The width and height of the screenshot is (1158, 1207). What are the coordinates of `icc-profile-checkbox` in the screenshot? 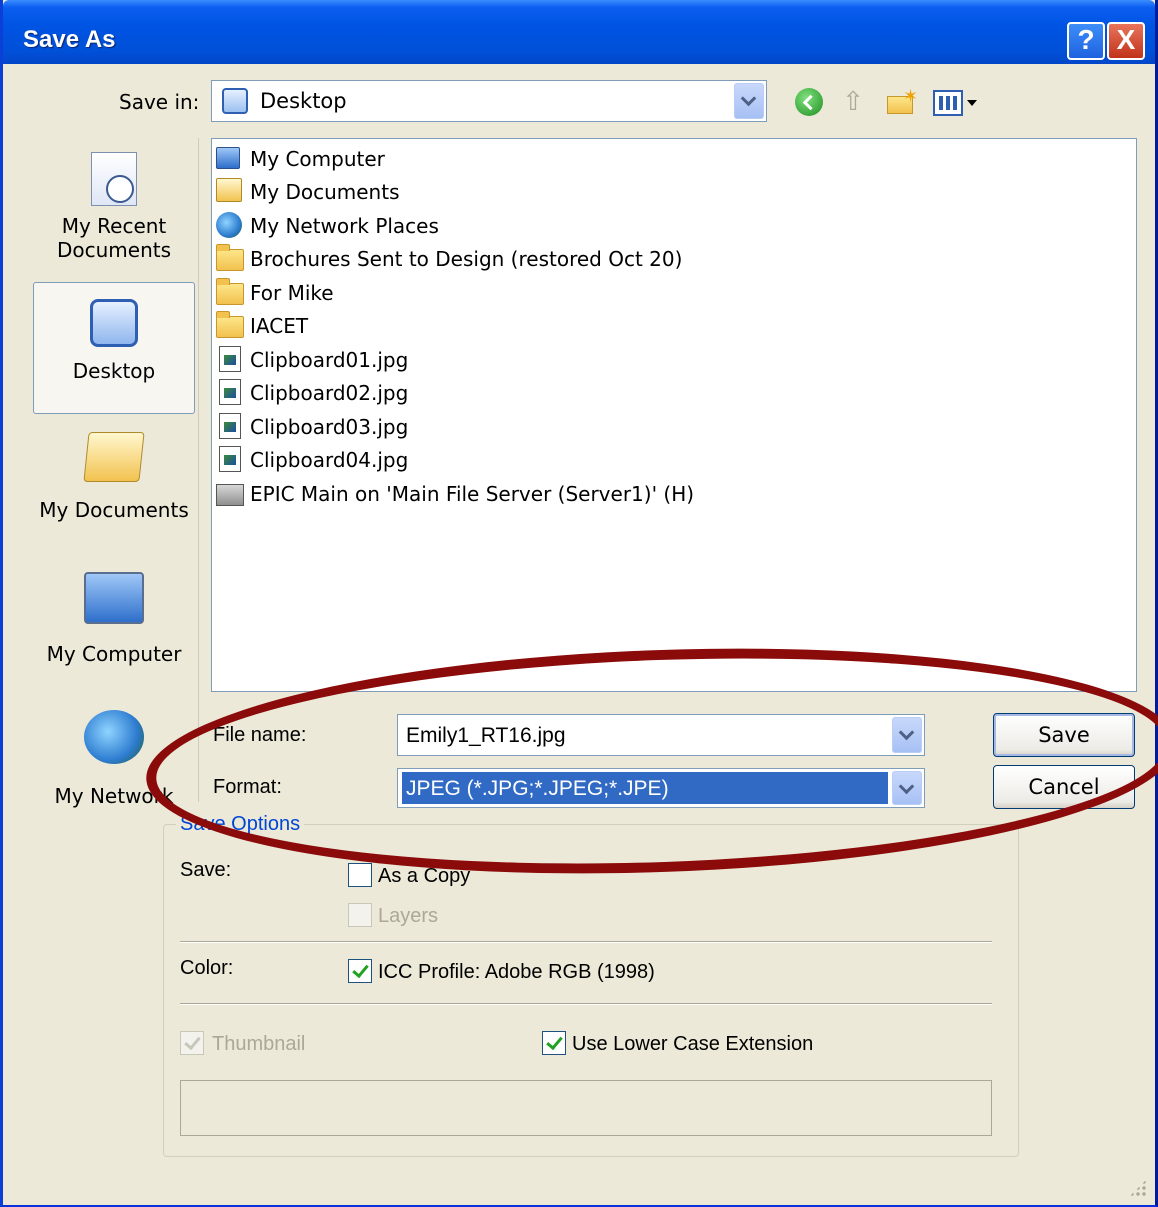 It's located at (360, 971).